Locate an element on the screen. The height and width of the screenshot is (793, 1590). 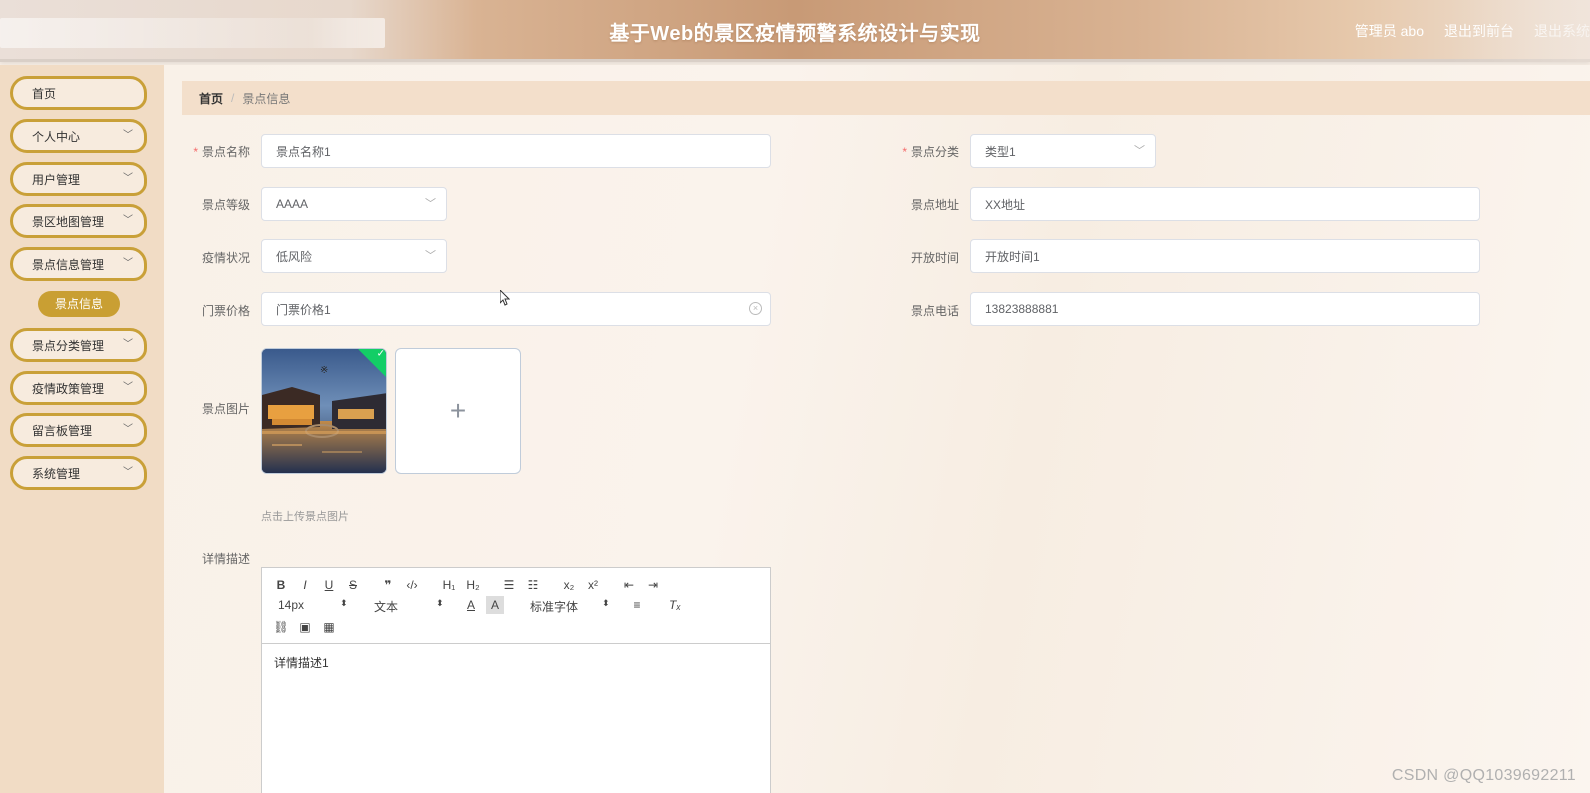
plus-icon: + is located at coordinates (458, 410).